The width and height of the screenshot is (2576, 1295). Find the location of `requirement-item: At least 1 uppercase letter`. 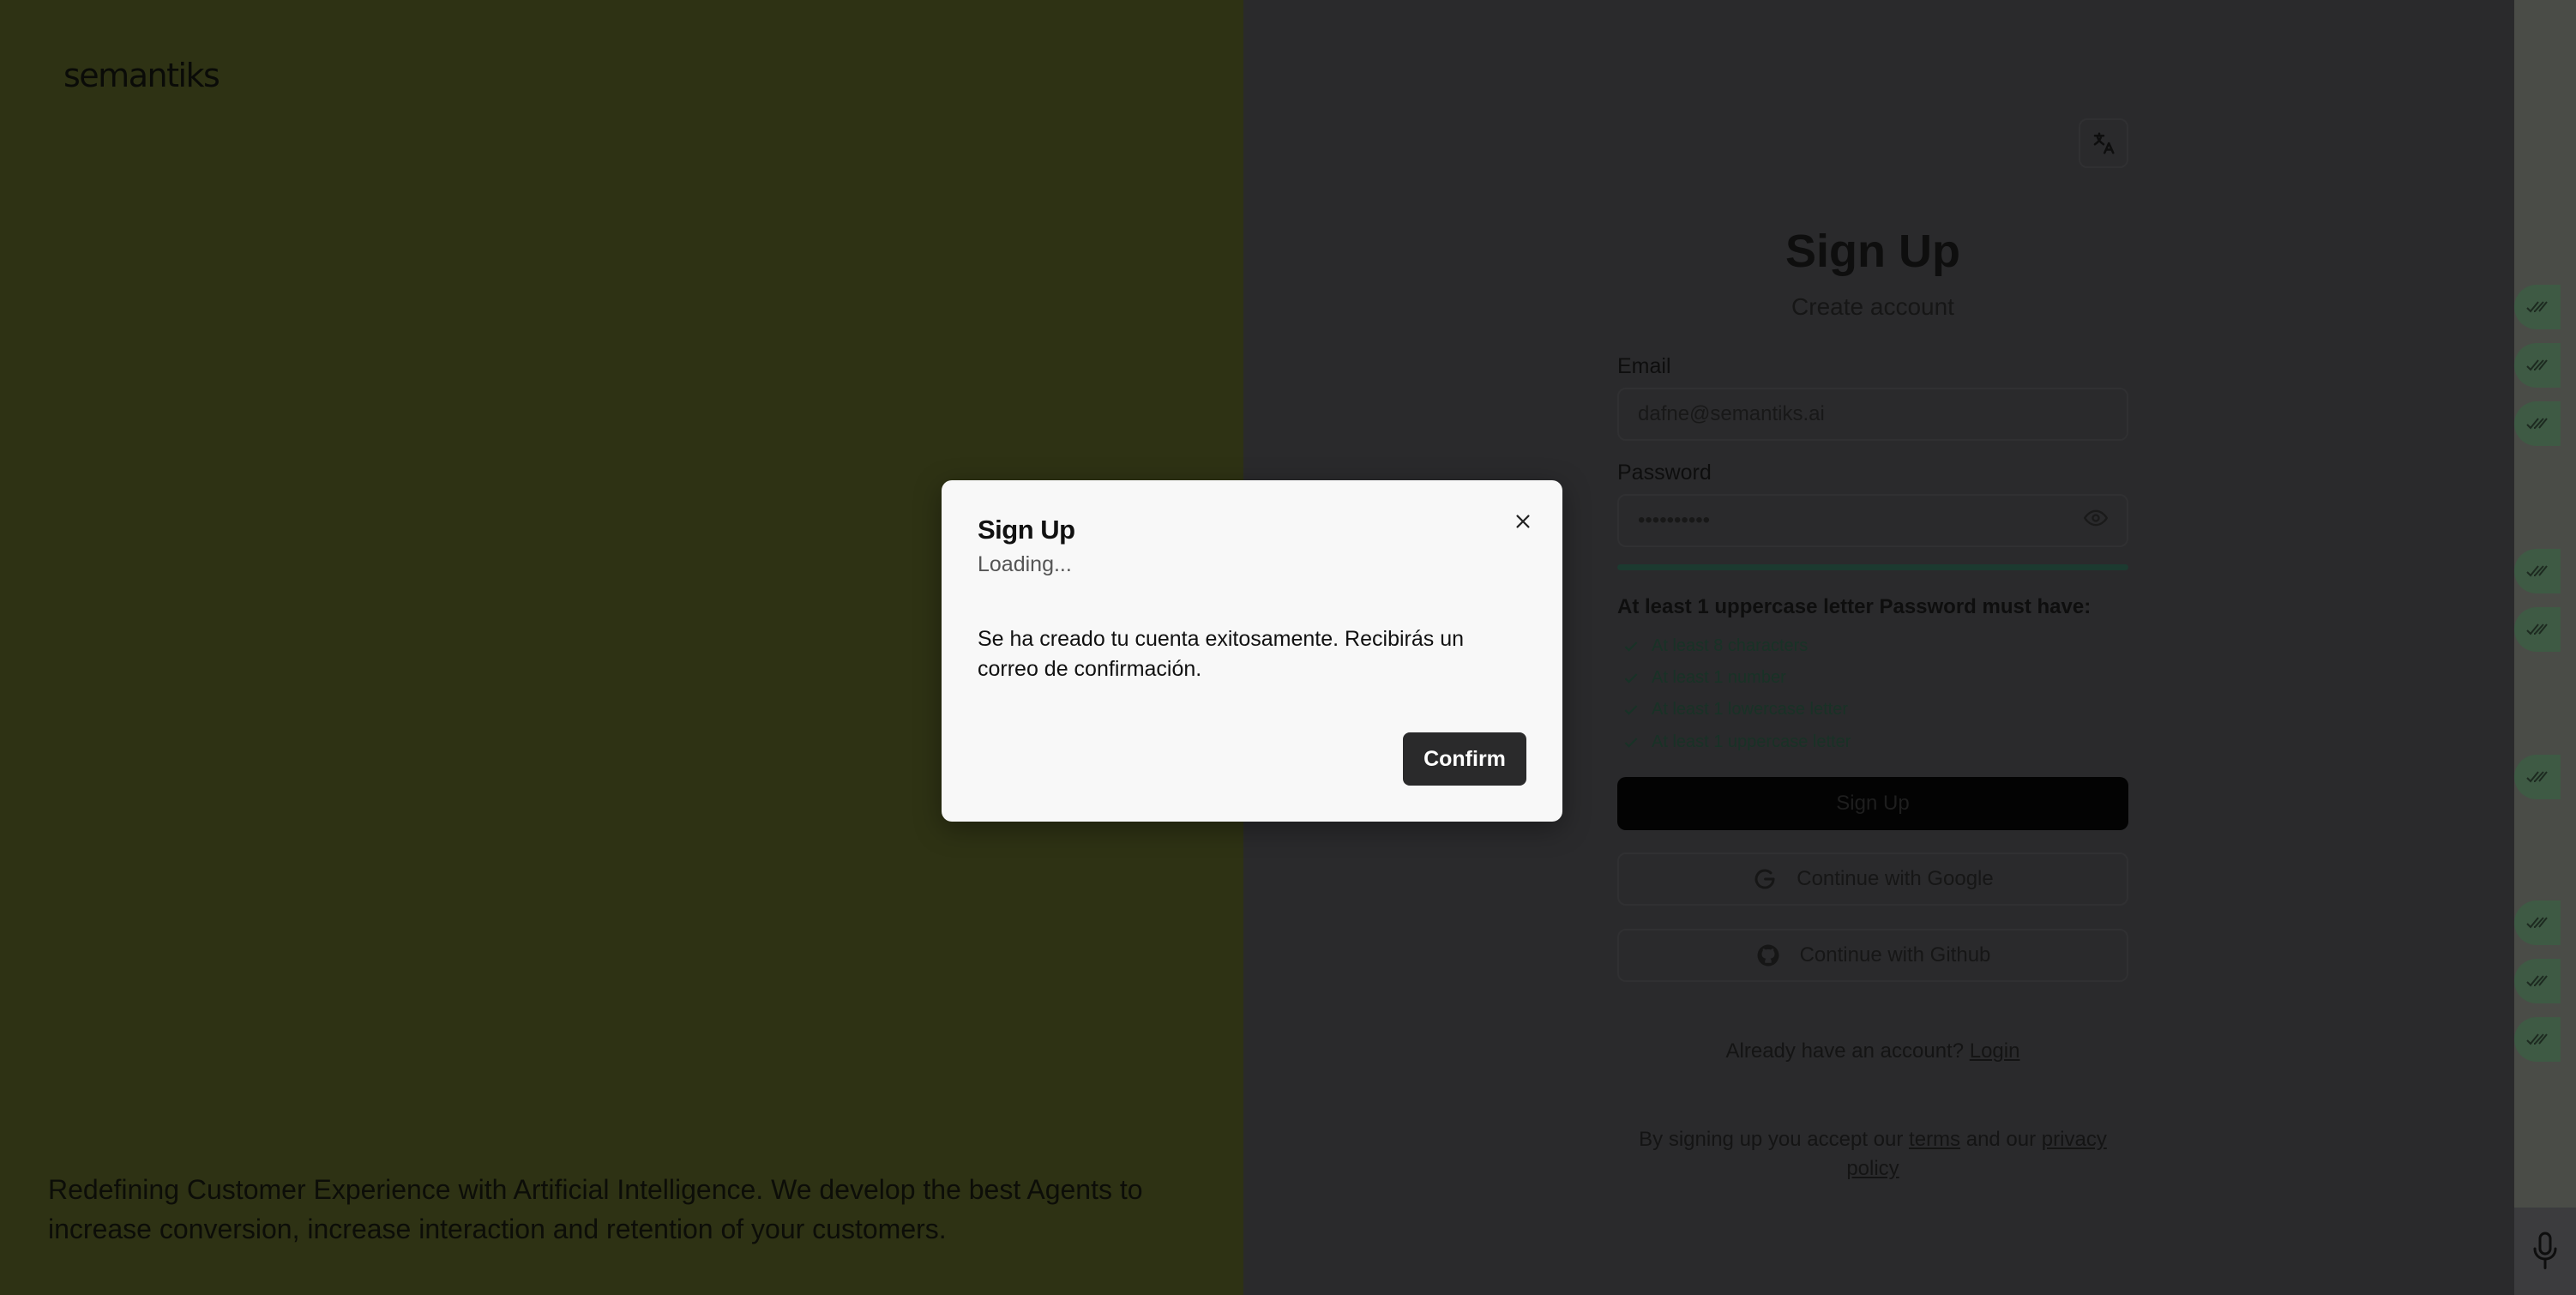

requirement-item: At least 1 uppercase letter is located at coordinates (1736, 742).